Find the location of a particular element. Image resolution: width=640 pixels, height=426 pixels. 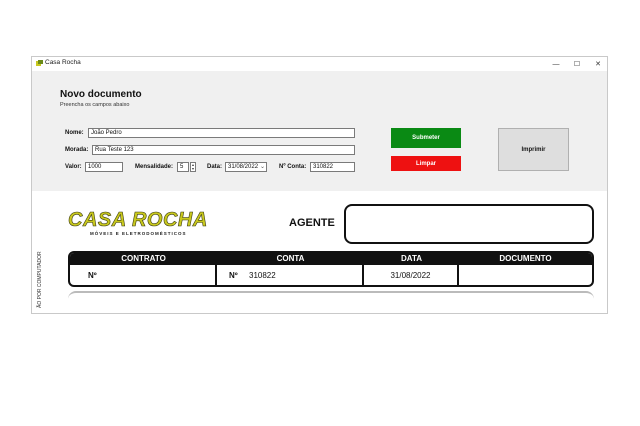

side-caption: ÃO POR COMPUTADOR is located at coordinates (40, 279).